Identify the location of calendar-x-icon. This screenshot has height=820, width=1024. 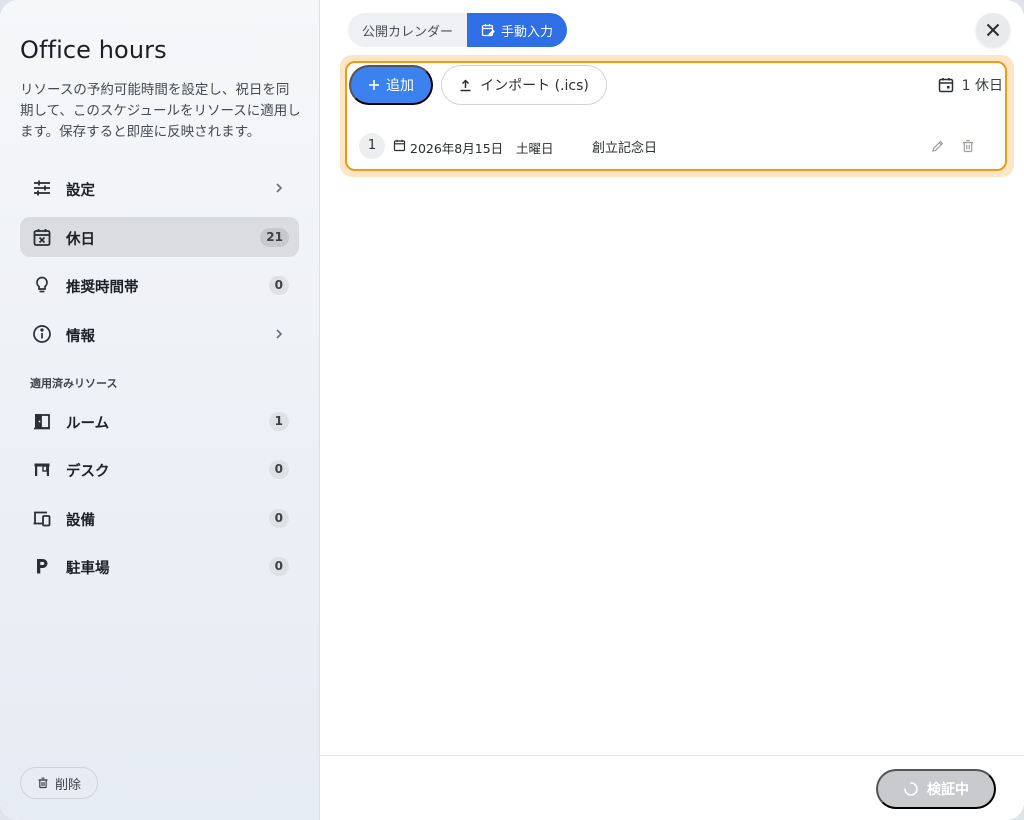
(42, 237).